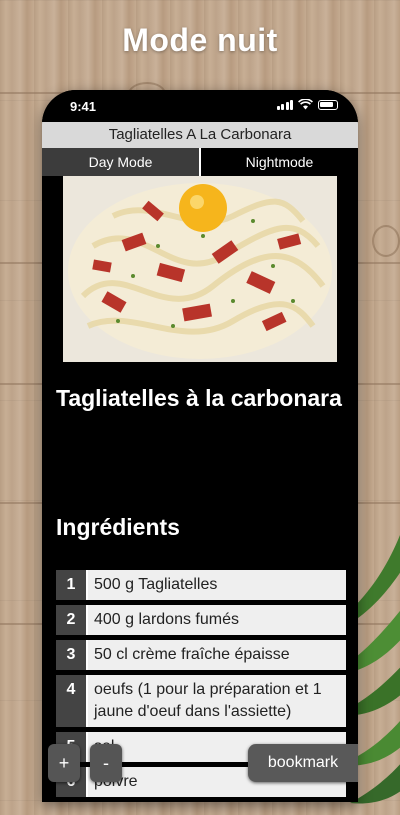 The image size is (400, 815). What do you see at coordinates (200, 102) in the screenshot?
I see `phone-notch` at bounding box center [200, 102].